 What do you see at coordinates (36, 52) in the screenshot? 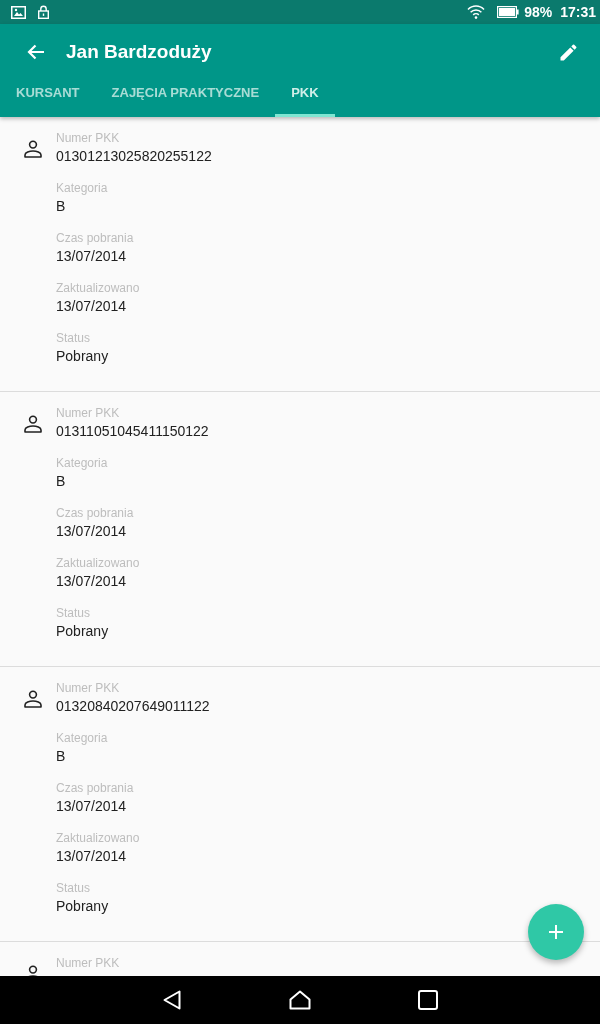
I see `back-arrow-icon` at bounding box center [36, 52].